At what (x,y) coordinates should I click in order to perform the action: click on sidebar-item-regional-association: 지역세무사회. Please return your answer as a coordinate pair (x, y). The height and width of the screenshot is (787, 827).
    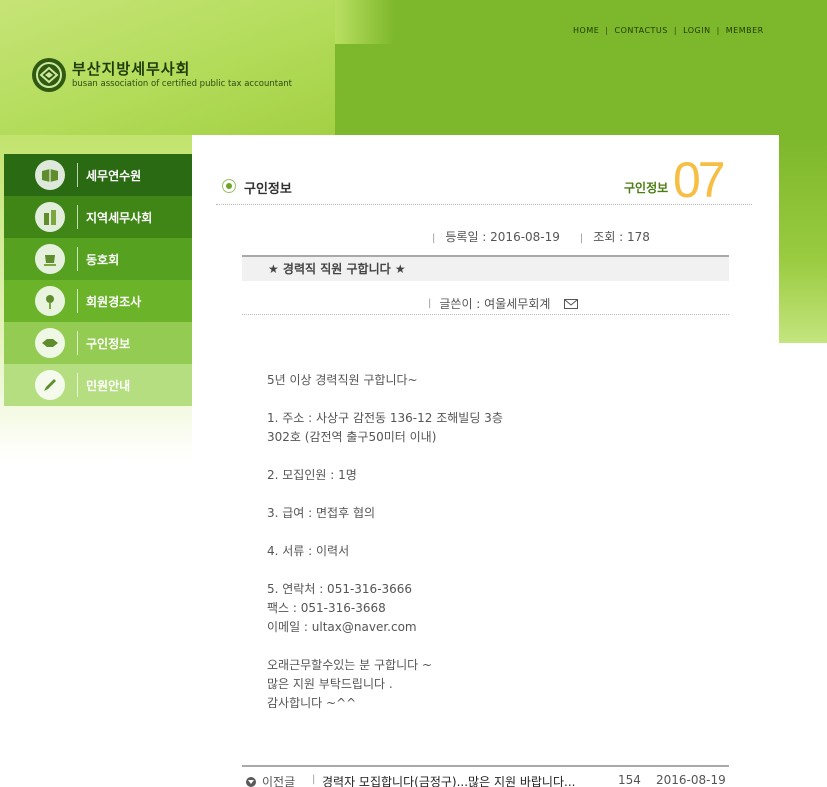
    Looking at the image, I should click on (98, 217).